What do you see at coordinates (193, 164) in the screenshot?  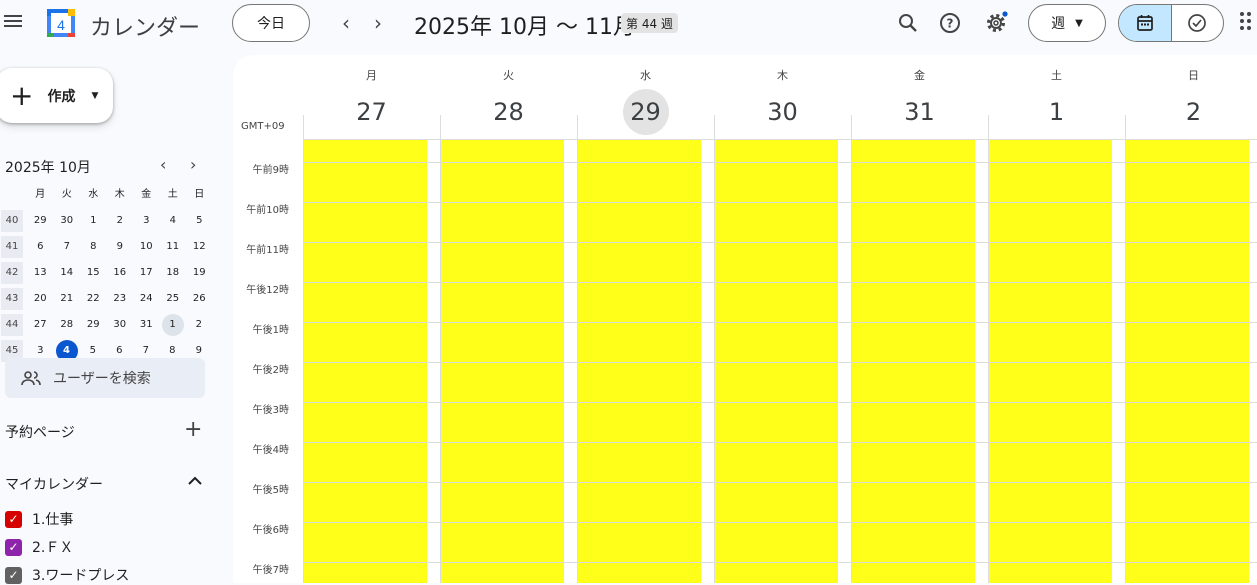 I see `mini-next-month-icon: ›` at bounding box center [193, 164].